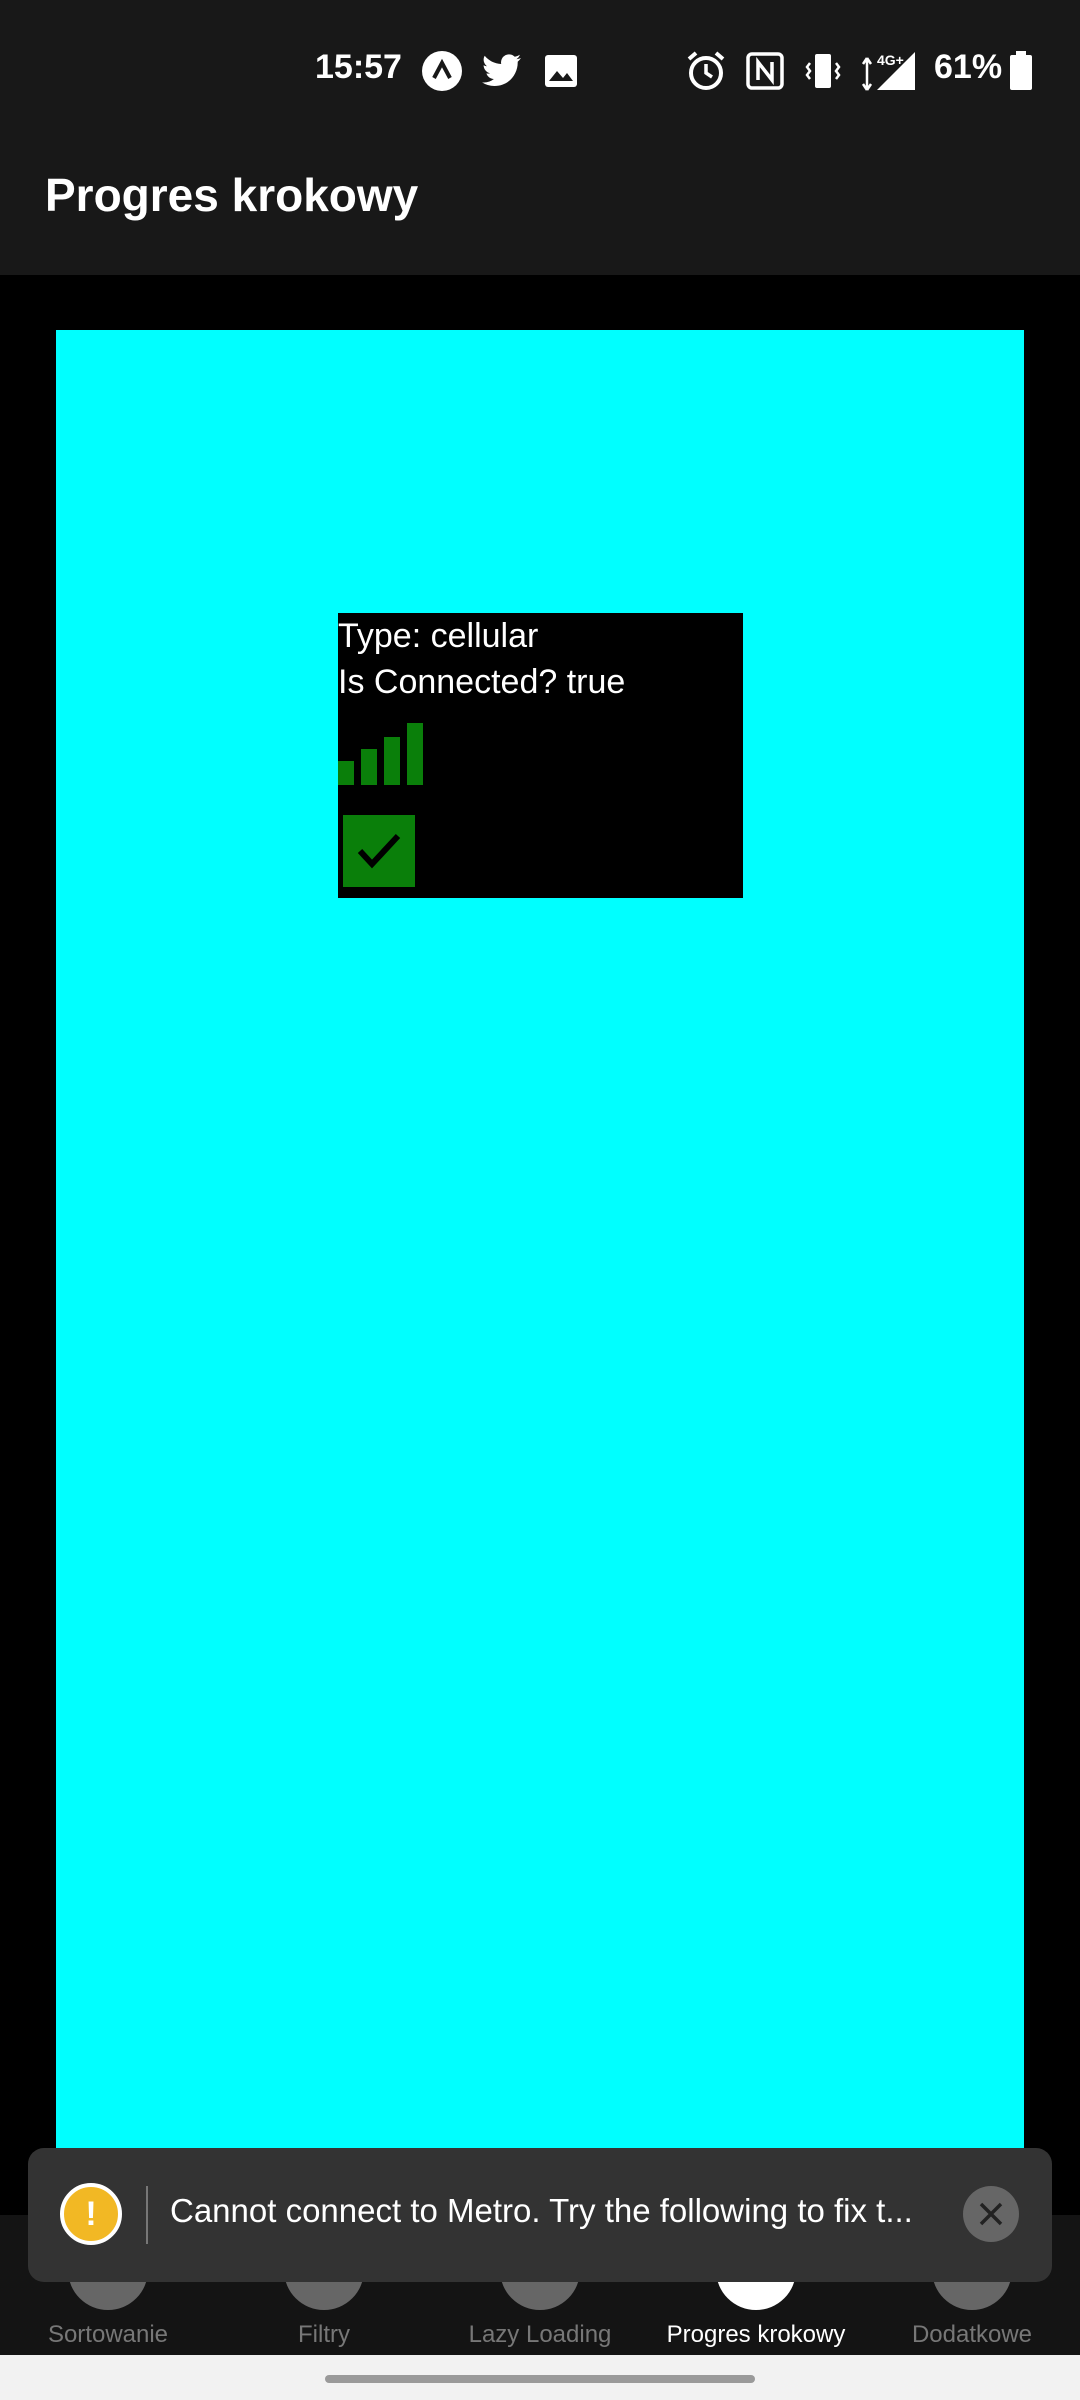  I want to click on signal-strength-icon, so click(380, 753).